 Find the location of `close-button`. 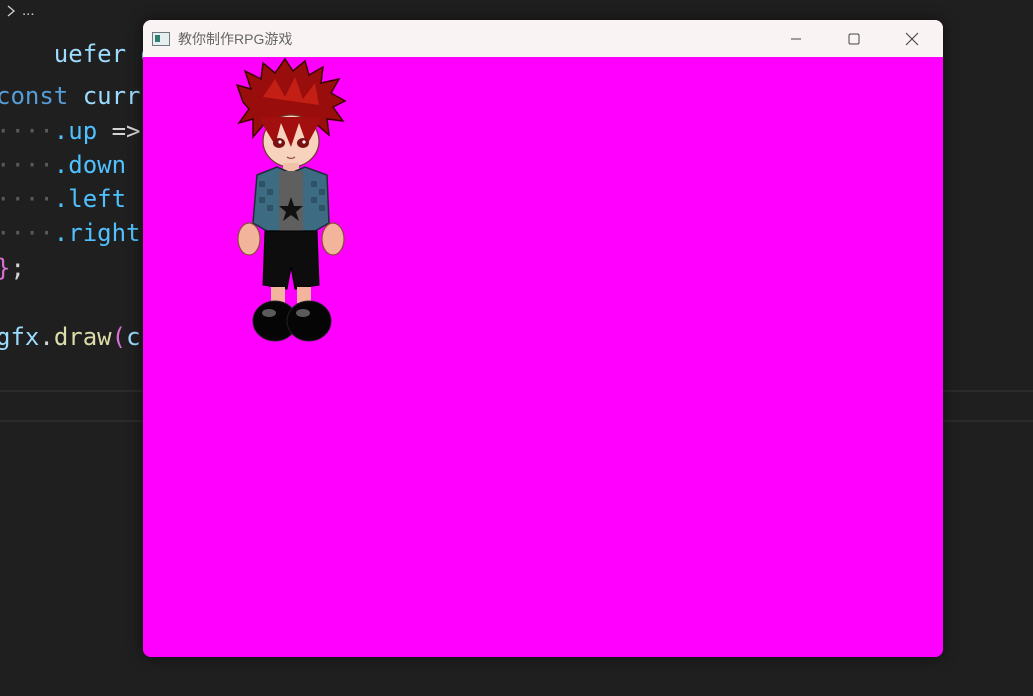

close-button is located at coordinates (912, 38).